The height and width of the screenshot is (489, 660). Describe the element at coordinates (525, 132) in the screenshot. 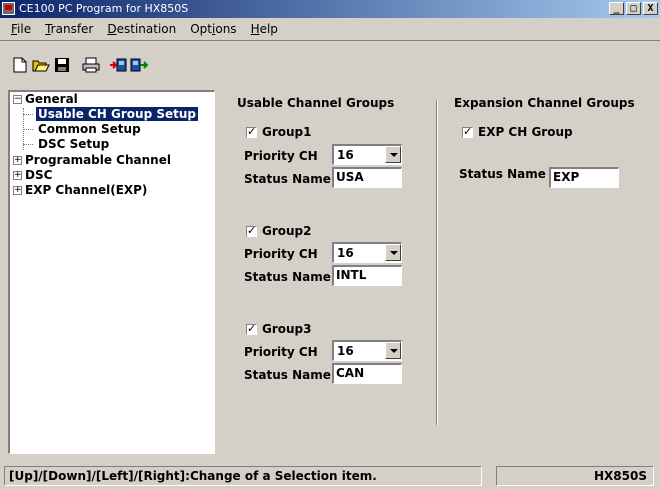

I see `exp-group-label: EXP CH Group` at that location.